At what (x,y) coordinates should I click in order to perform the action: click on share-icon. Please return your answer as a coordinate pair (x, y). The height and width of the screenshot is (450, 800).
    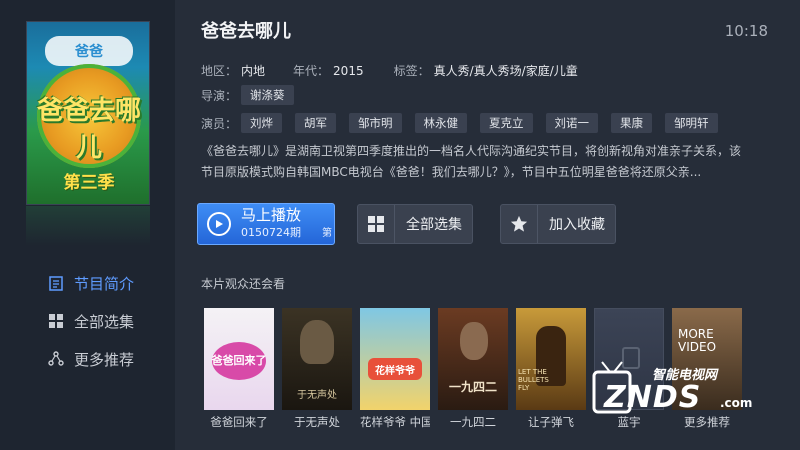
    Looking at the image, I should click on (56, 359).